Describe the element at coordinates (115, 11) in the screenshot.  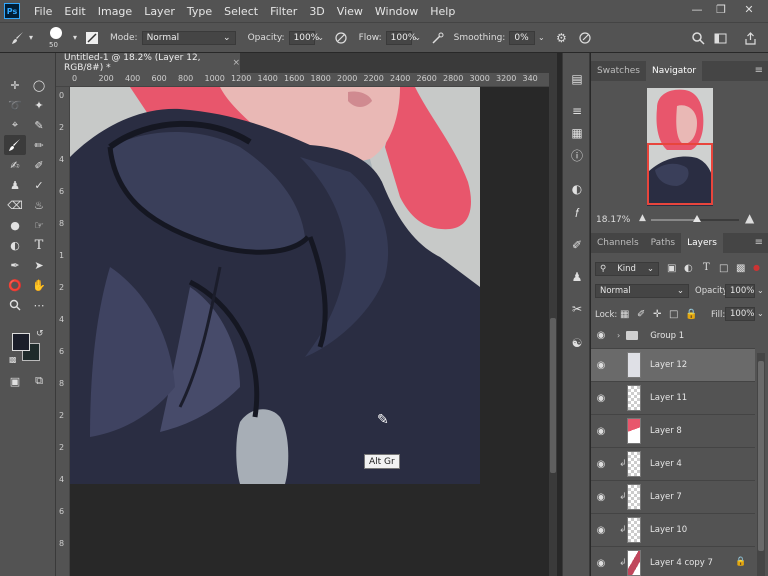
I see `menu-image: Image` at that location.